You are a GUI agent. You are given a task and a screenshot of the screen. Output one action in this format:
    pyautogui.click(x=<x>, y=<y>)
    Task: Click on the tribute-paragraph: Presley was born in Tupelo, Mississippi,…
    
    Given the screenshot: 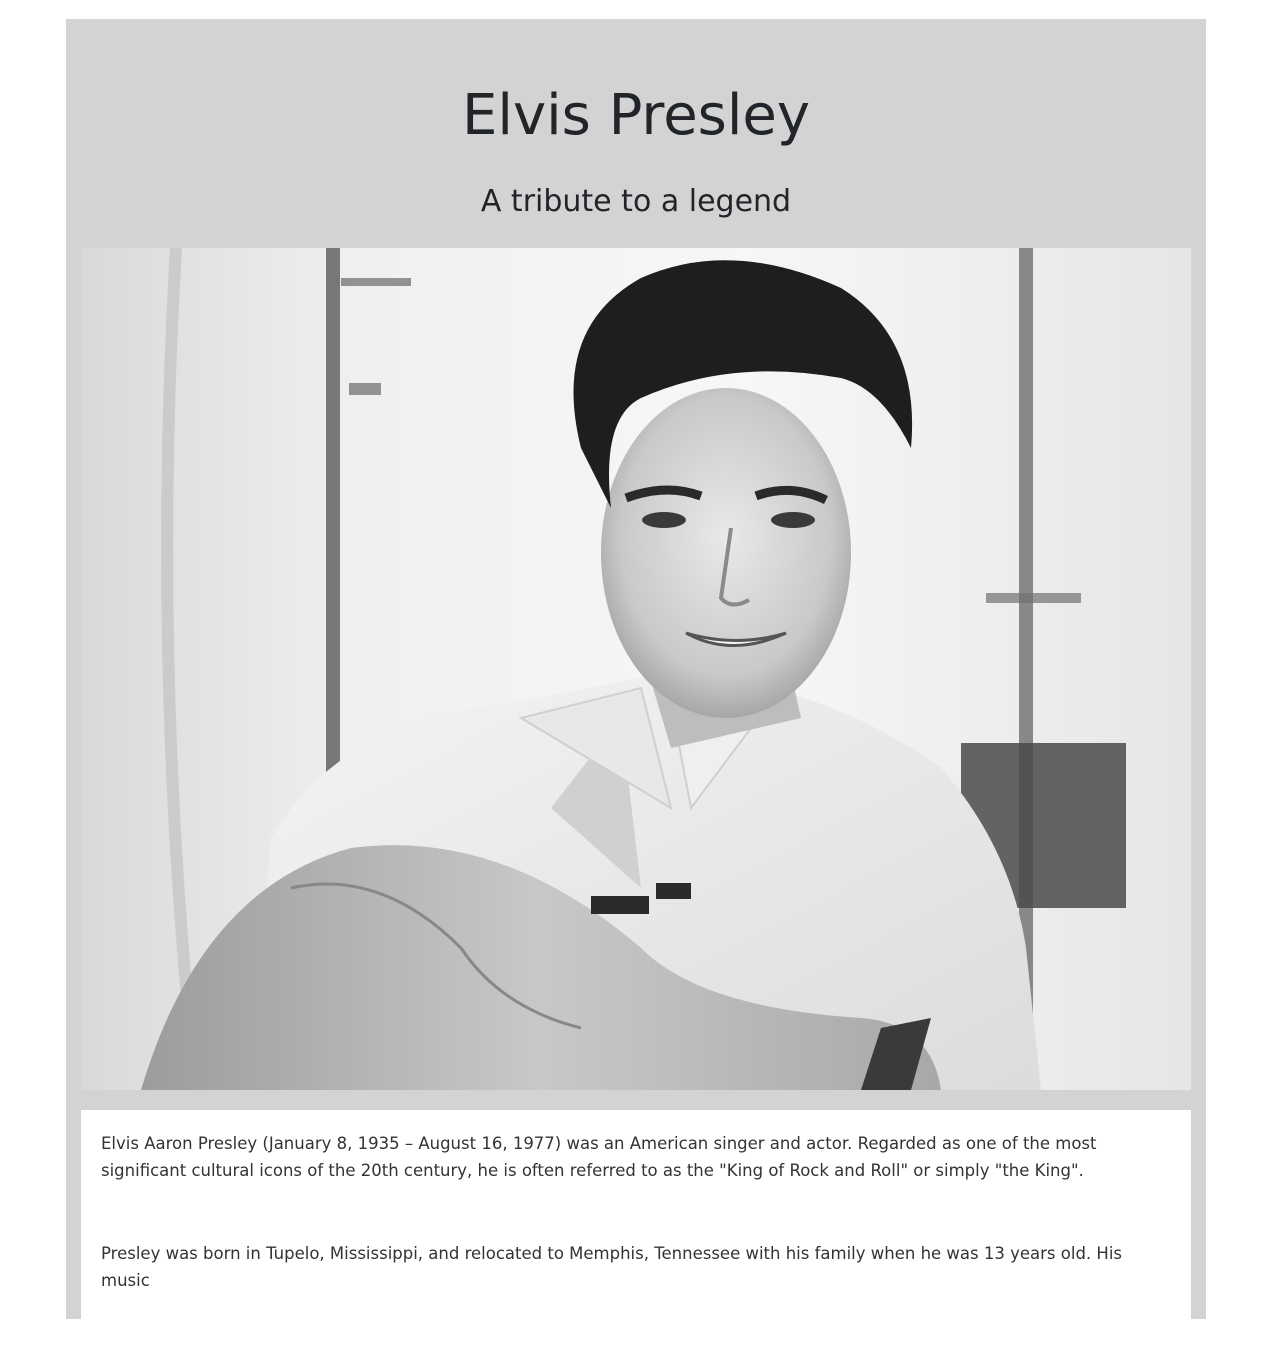 What is the action you would take?
    pyautogui.click(x=611, y=1267)
    